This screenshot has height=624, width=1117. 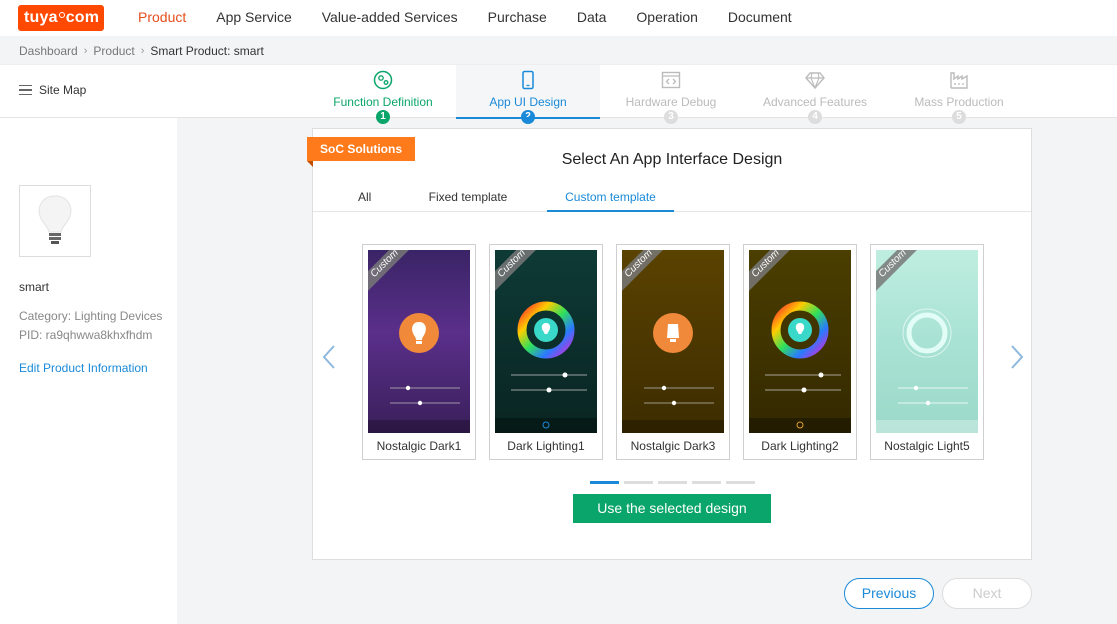 I want to click on menu-item-purchase: Purchase, so click(x=517, y=18).